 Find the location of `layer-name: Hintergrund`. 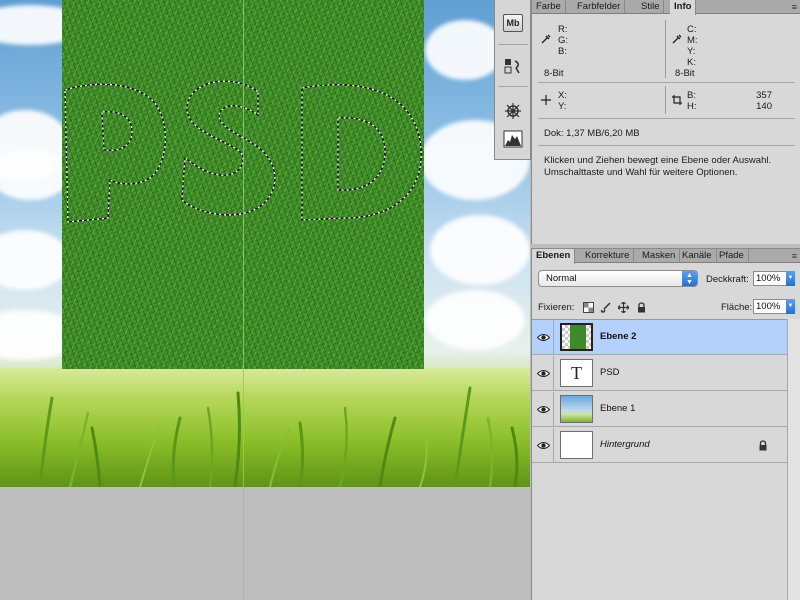

layer-name: Hintergrund is located at coordinates (625, 444).